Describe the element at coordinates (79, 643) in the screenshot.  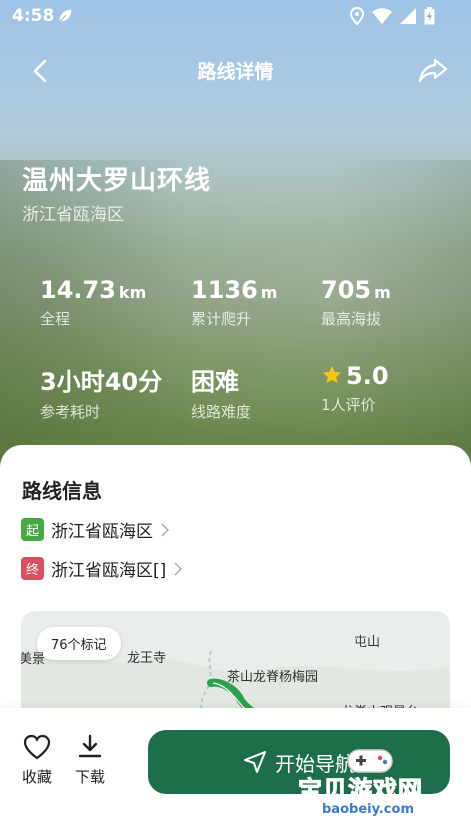
I see `map-markers-badge: 76个标记` at that location.